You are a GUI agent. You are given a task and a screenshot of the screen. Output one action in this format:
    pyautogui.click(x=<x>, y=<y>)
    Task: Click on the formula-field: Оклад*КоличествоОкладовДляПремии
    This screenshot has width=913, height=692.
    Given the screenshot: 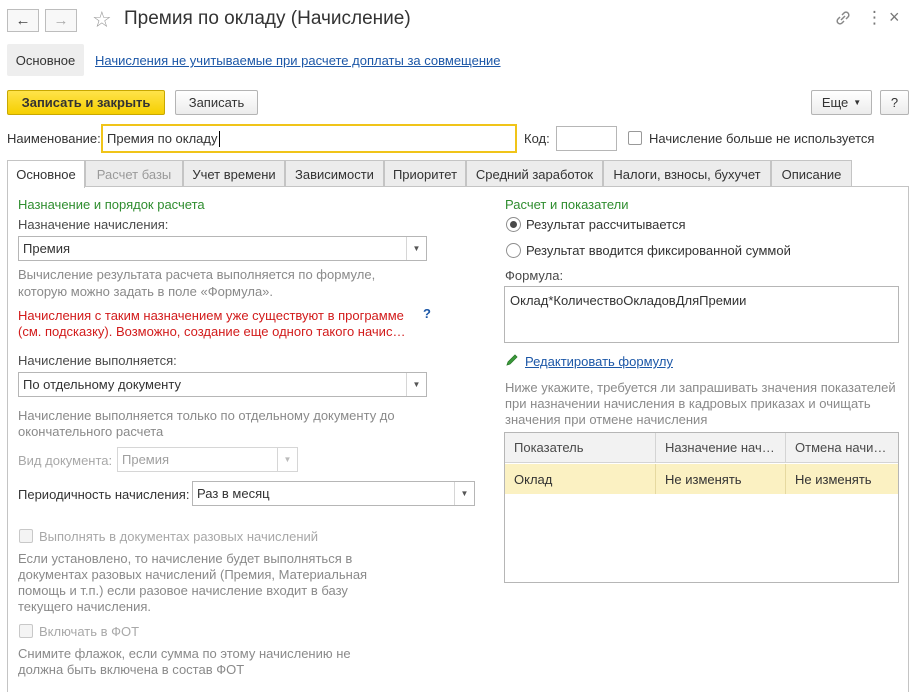 What is the action you would take?
    pyautogui.click(x=701, y=314)
    